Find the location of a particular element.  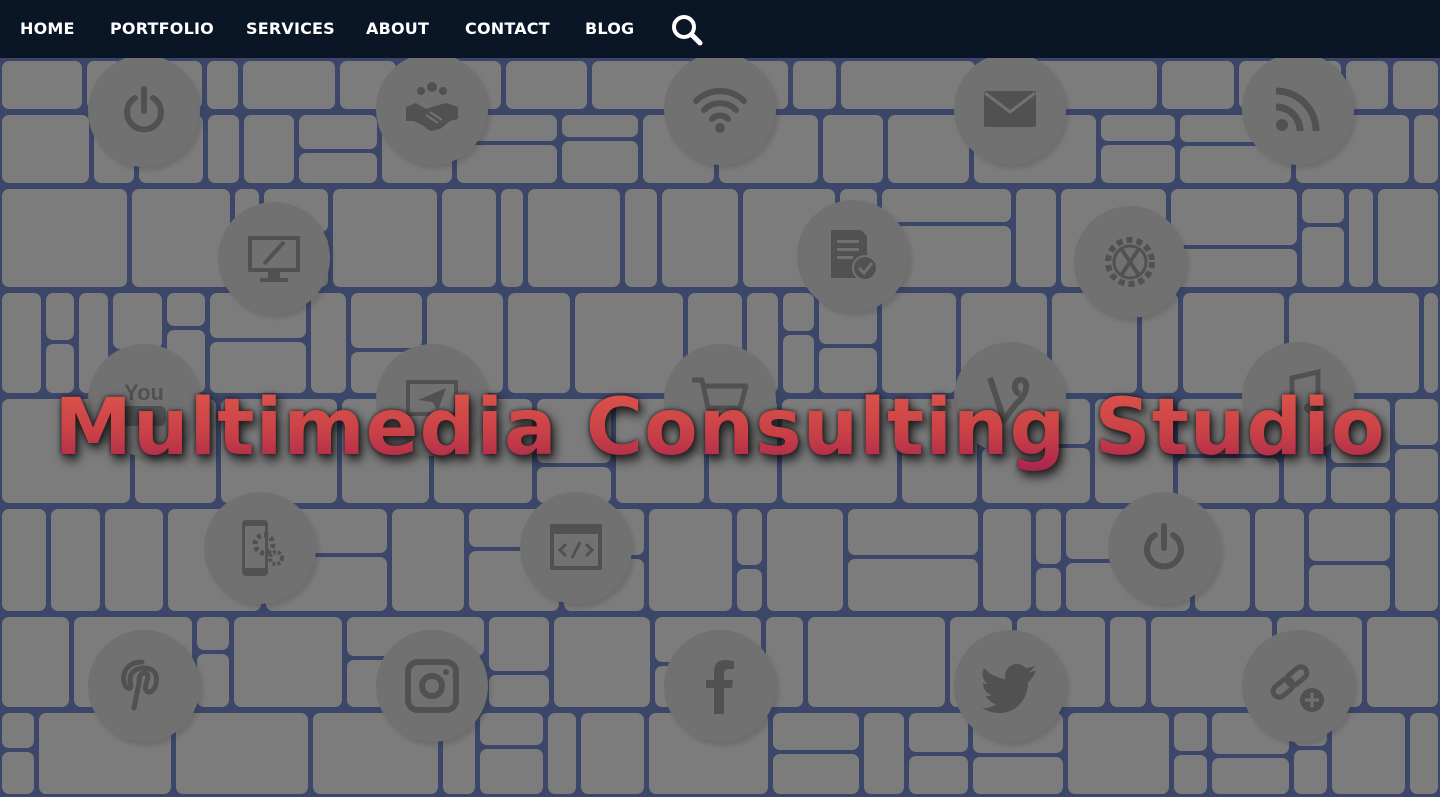

envelope-icon is located at coordinates (1010, 111).